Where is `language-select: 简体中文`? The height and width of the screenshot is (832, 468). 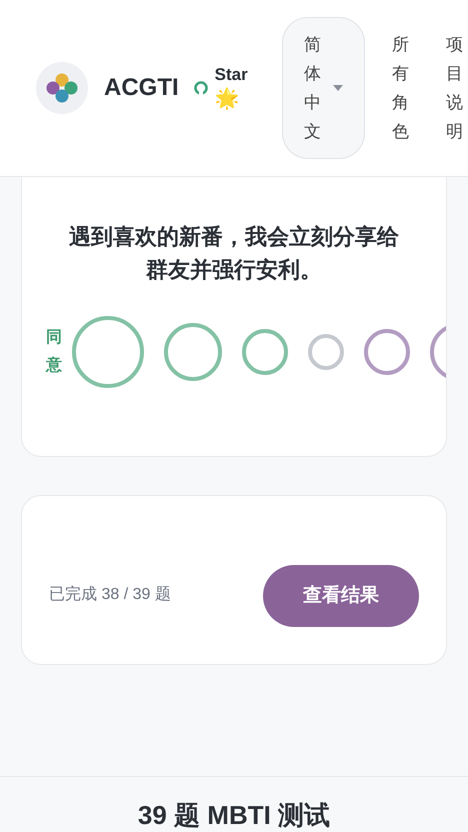
language-select: 简体中文 is located at coordinates (323, 88).